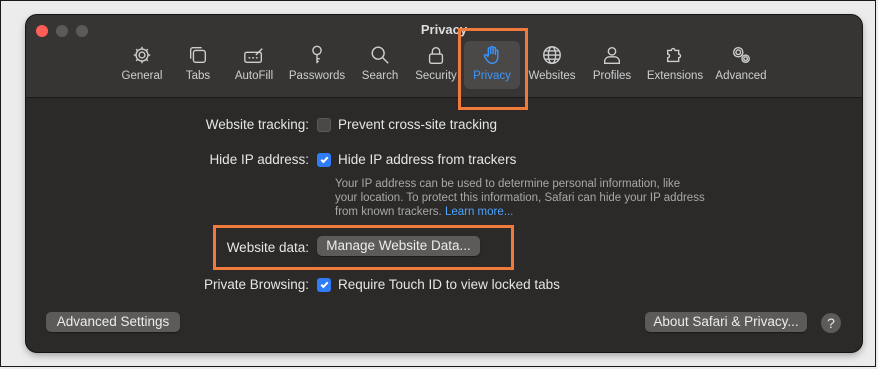 The width and height of the screenshot is (878, 369). What do you see at coordinates (493, 69) in the screenshot?
I see `privacy-tab-highlight` at bounding box center [493, 69].